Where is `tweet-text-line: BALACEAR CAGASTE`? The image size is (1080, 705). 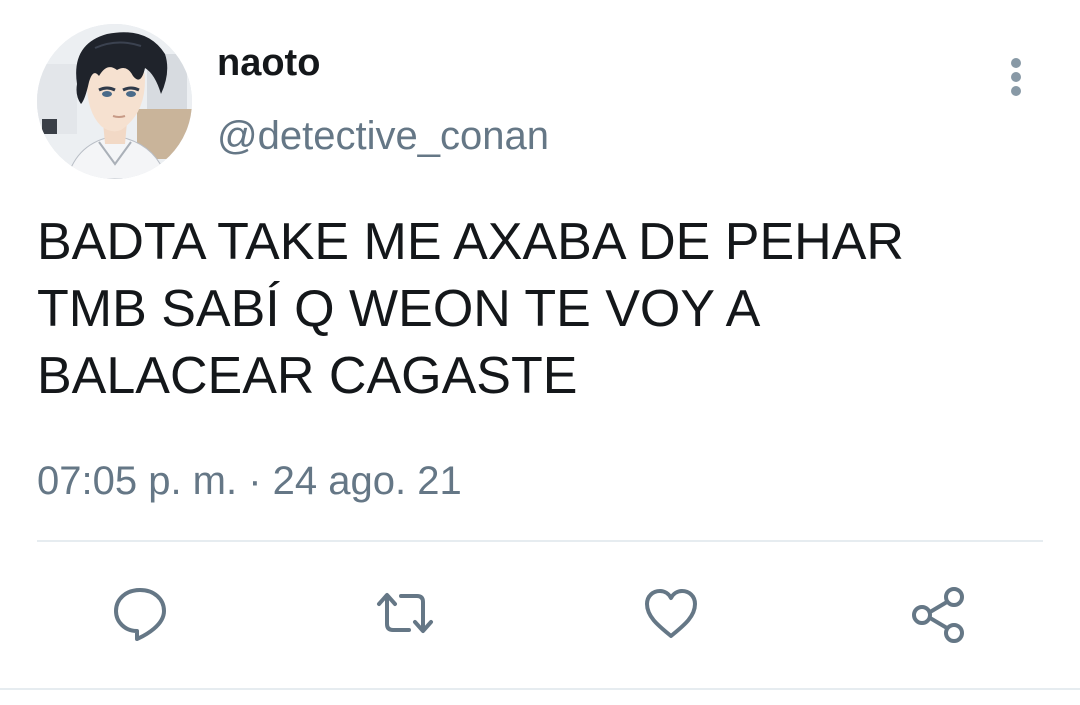
tweet-text-line: BALACEAR CAGASTE is located at coordinates (307, 376).